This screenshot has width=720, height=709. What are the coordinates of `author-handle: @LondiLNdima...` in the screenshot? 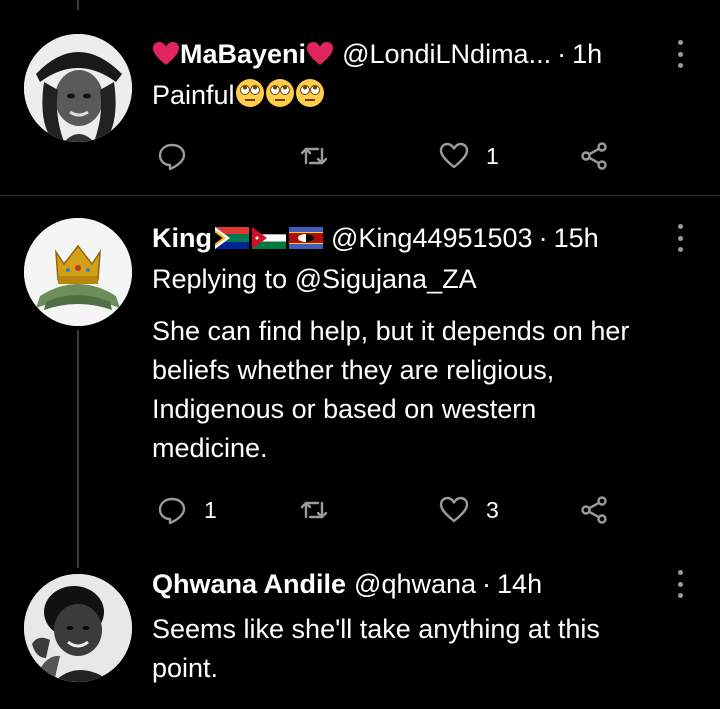 It's located at (446, 54).